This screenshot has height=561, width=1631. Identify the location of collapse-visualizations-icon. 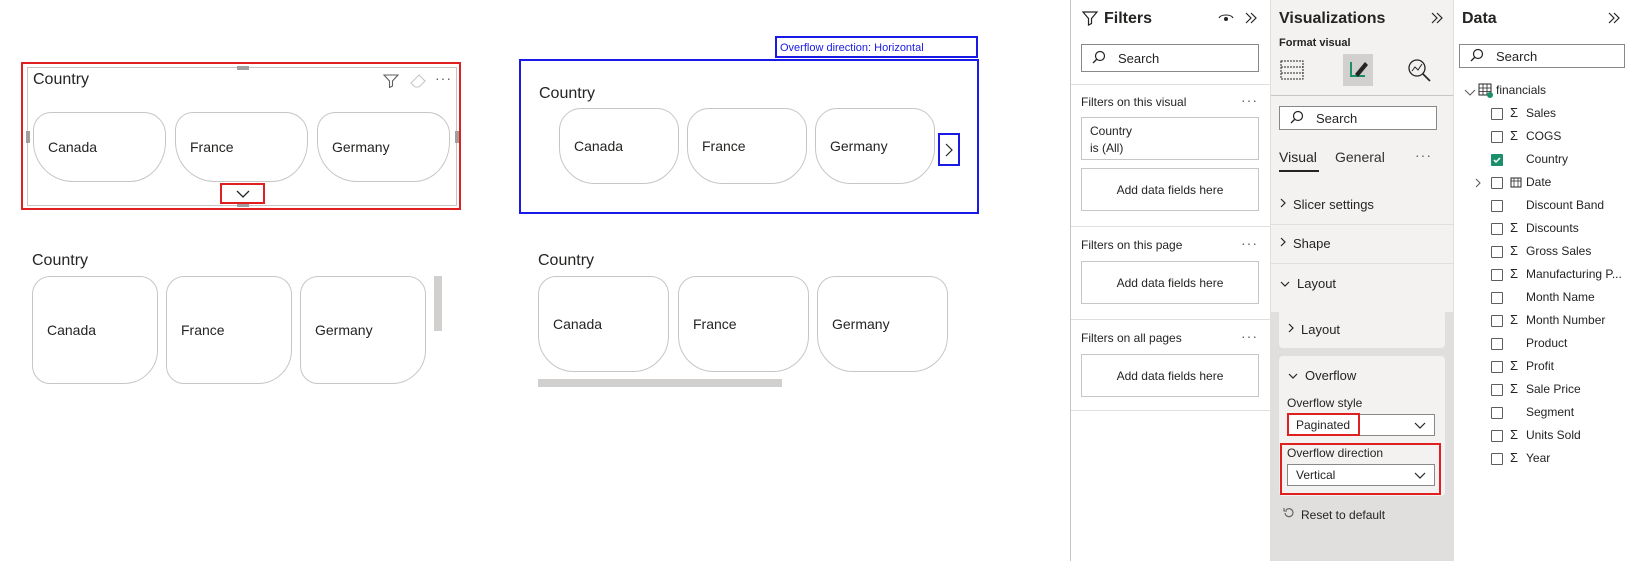
(1437, 20).